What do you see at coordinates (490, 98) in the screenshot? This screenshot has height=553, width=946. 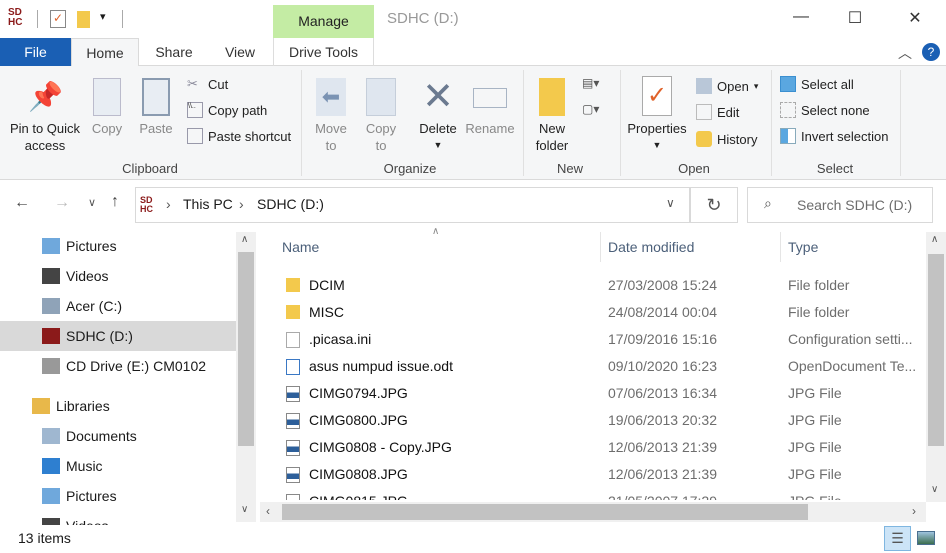 I see `rename-icon` at bounding box center [490, 98].